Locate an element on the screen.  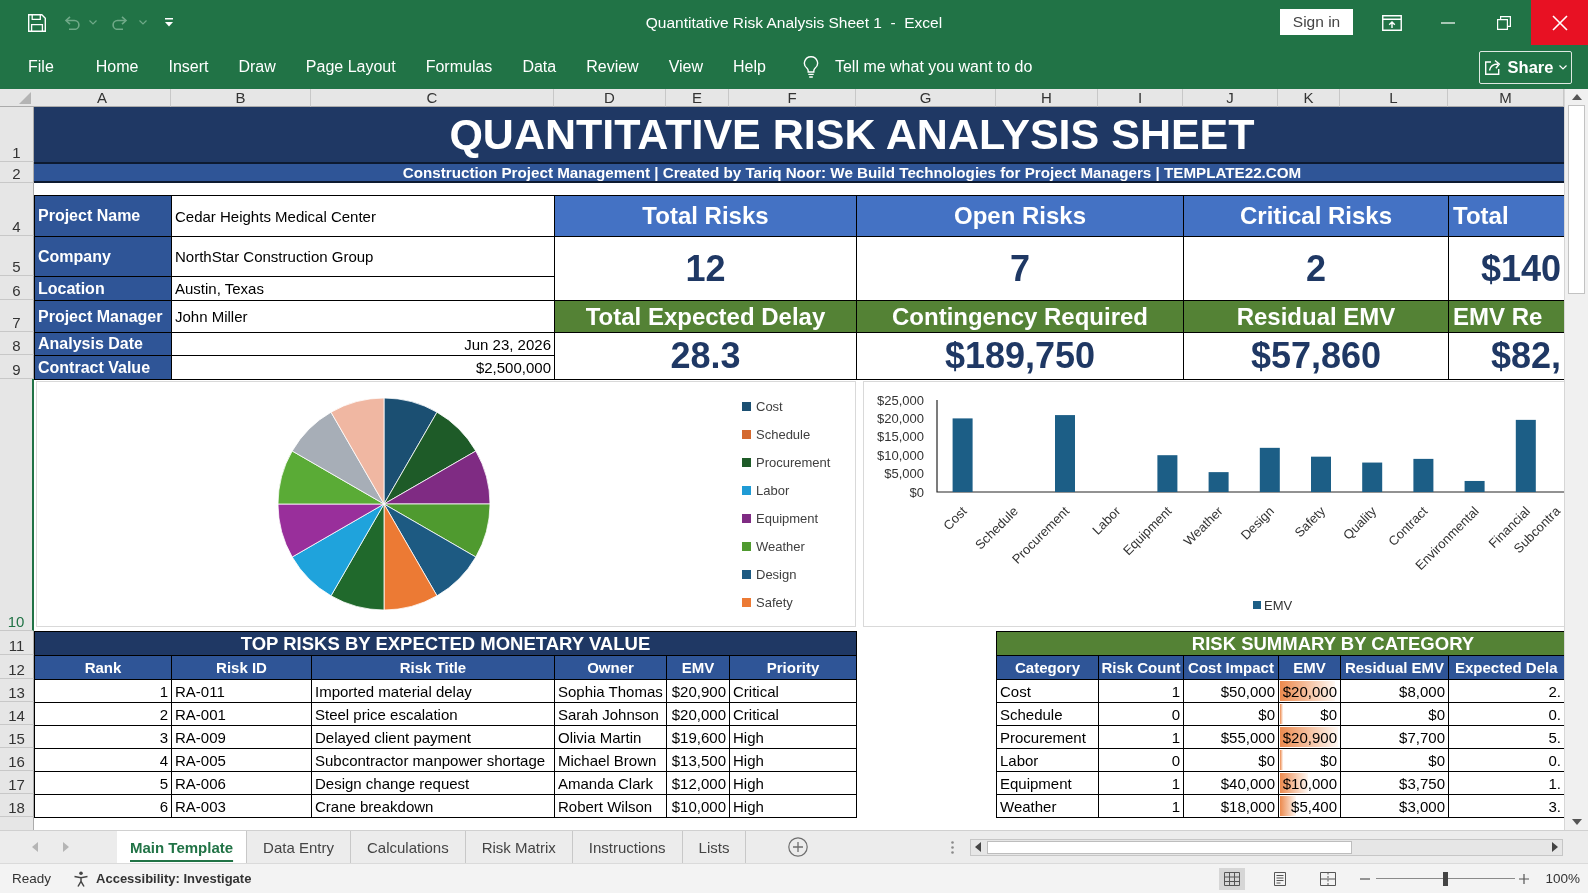
table-cell: 6 is located at coordinates (103, 806).